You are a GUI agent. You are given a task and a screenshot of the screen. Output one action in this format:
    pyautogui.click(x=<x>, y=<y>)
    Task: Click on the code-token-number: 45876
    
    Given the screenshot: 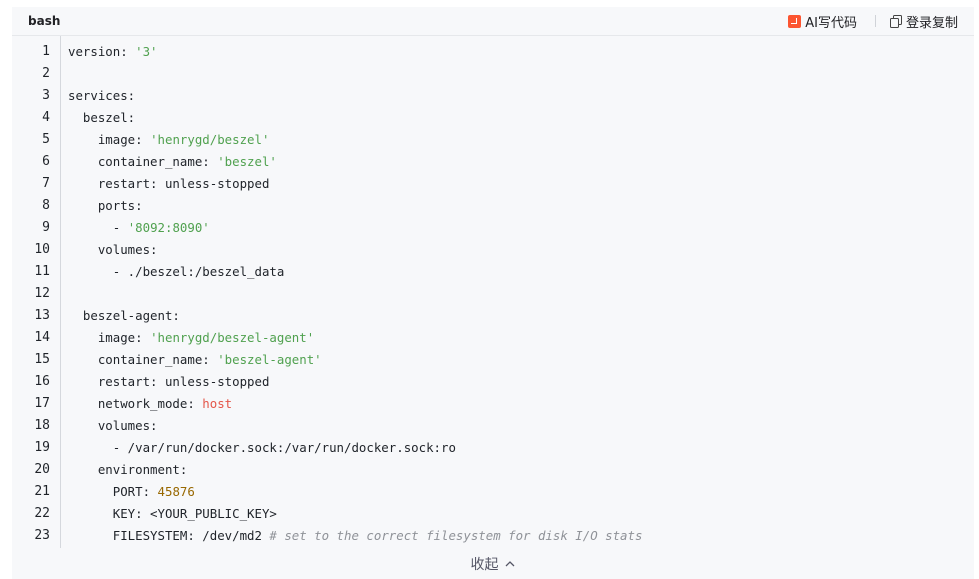 What is the action you would take?
    pyautogui.click(x=176, y=491)
    